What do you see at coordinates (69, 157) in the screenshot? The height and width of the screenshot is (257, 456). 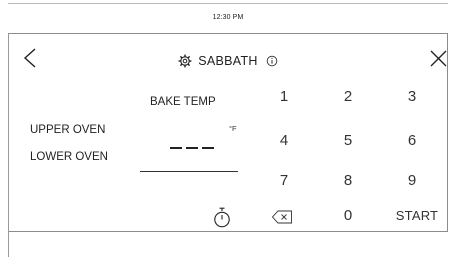 I see `lower-oven-option: LOWER OVEN` at bounding box center [69, 157].